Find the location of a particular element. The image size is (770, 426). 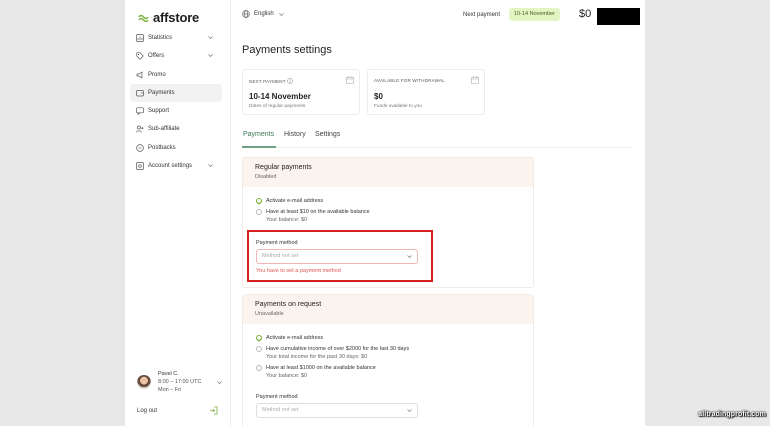

sidebar-item-postbacks: Postbacks is located at coordinates (176, 148).